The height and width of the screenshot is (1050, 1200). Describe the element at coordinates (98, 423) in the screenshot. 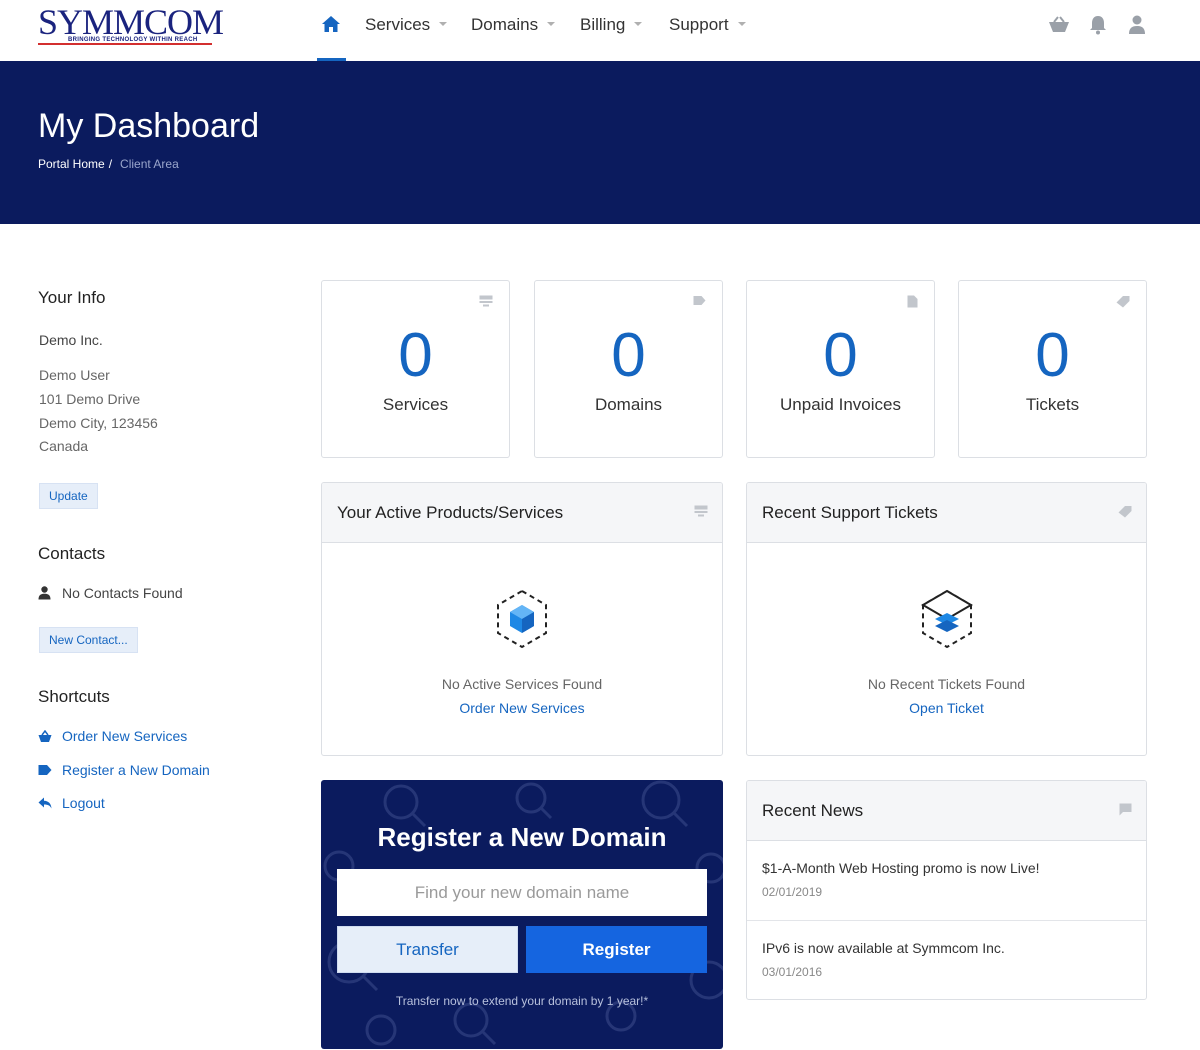

I see `info-address-line: Demo City, 123456` at that location.